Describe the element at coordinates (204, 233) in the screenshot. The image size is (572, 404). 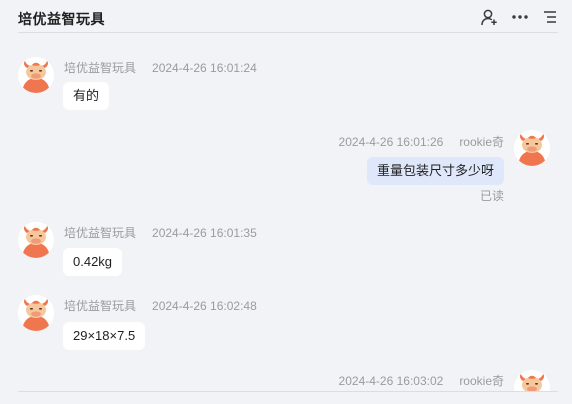
I see `message-time: 2024-4-26 16:01:35` at that location.